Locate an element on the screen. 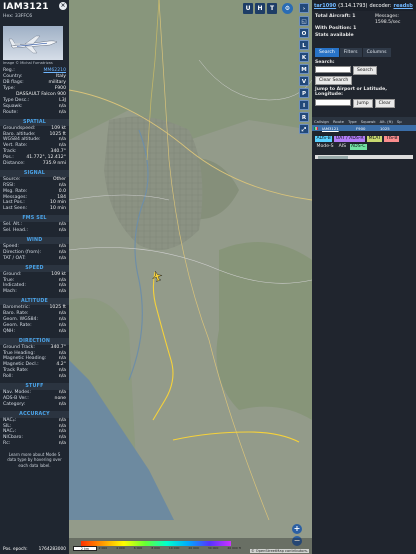 This screenshot has width=416, height=554. zoom-in-button: + is located at coordinates (297, 529).